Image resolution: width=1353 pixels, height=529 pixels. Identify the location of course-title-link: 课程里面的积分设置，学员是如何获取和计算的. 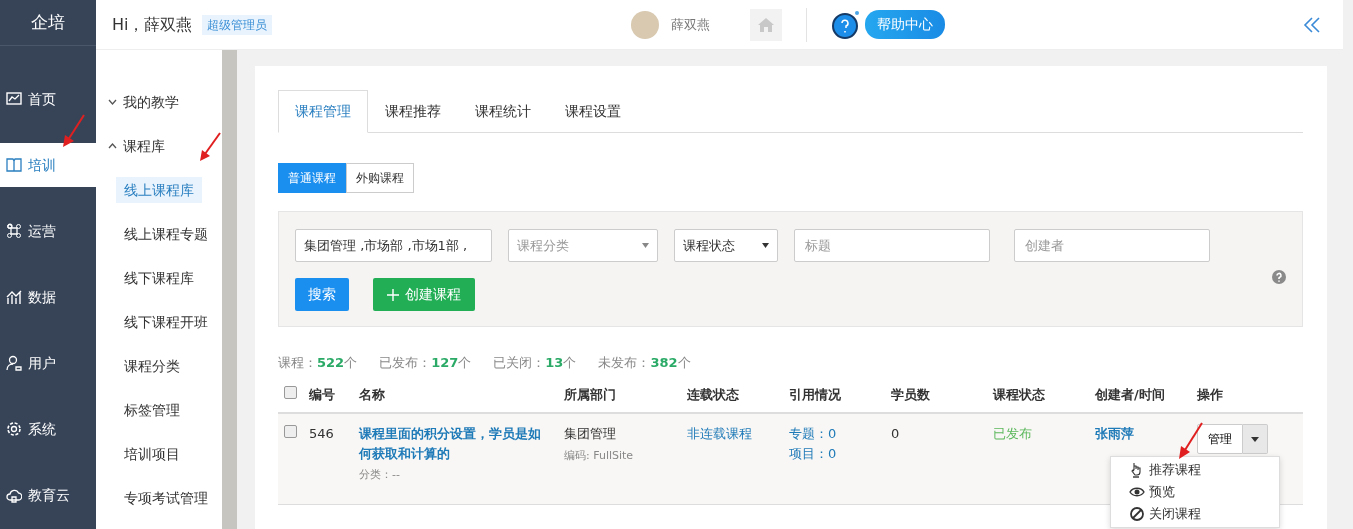
(455, 443).